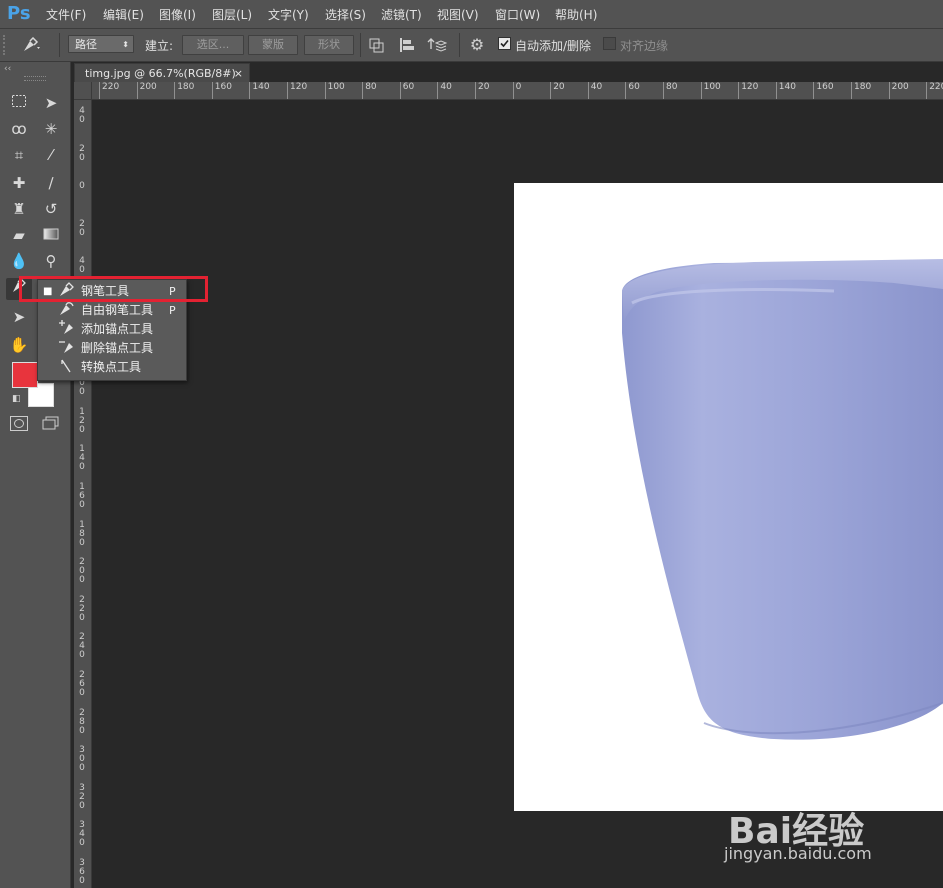 This screenshot has height=888, width=943. What do you see at coordinates (68, 369) in the screenshot?
I see `convert-point-icon` at bounding box center [68, 369].